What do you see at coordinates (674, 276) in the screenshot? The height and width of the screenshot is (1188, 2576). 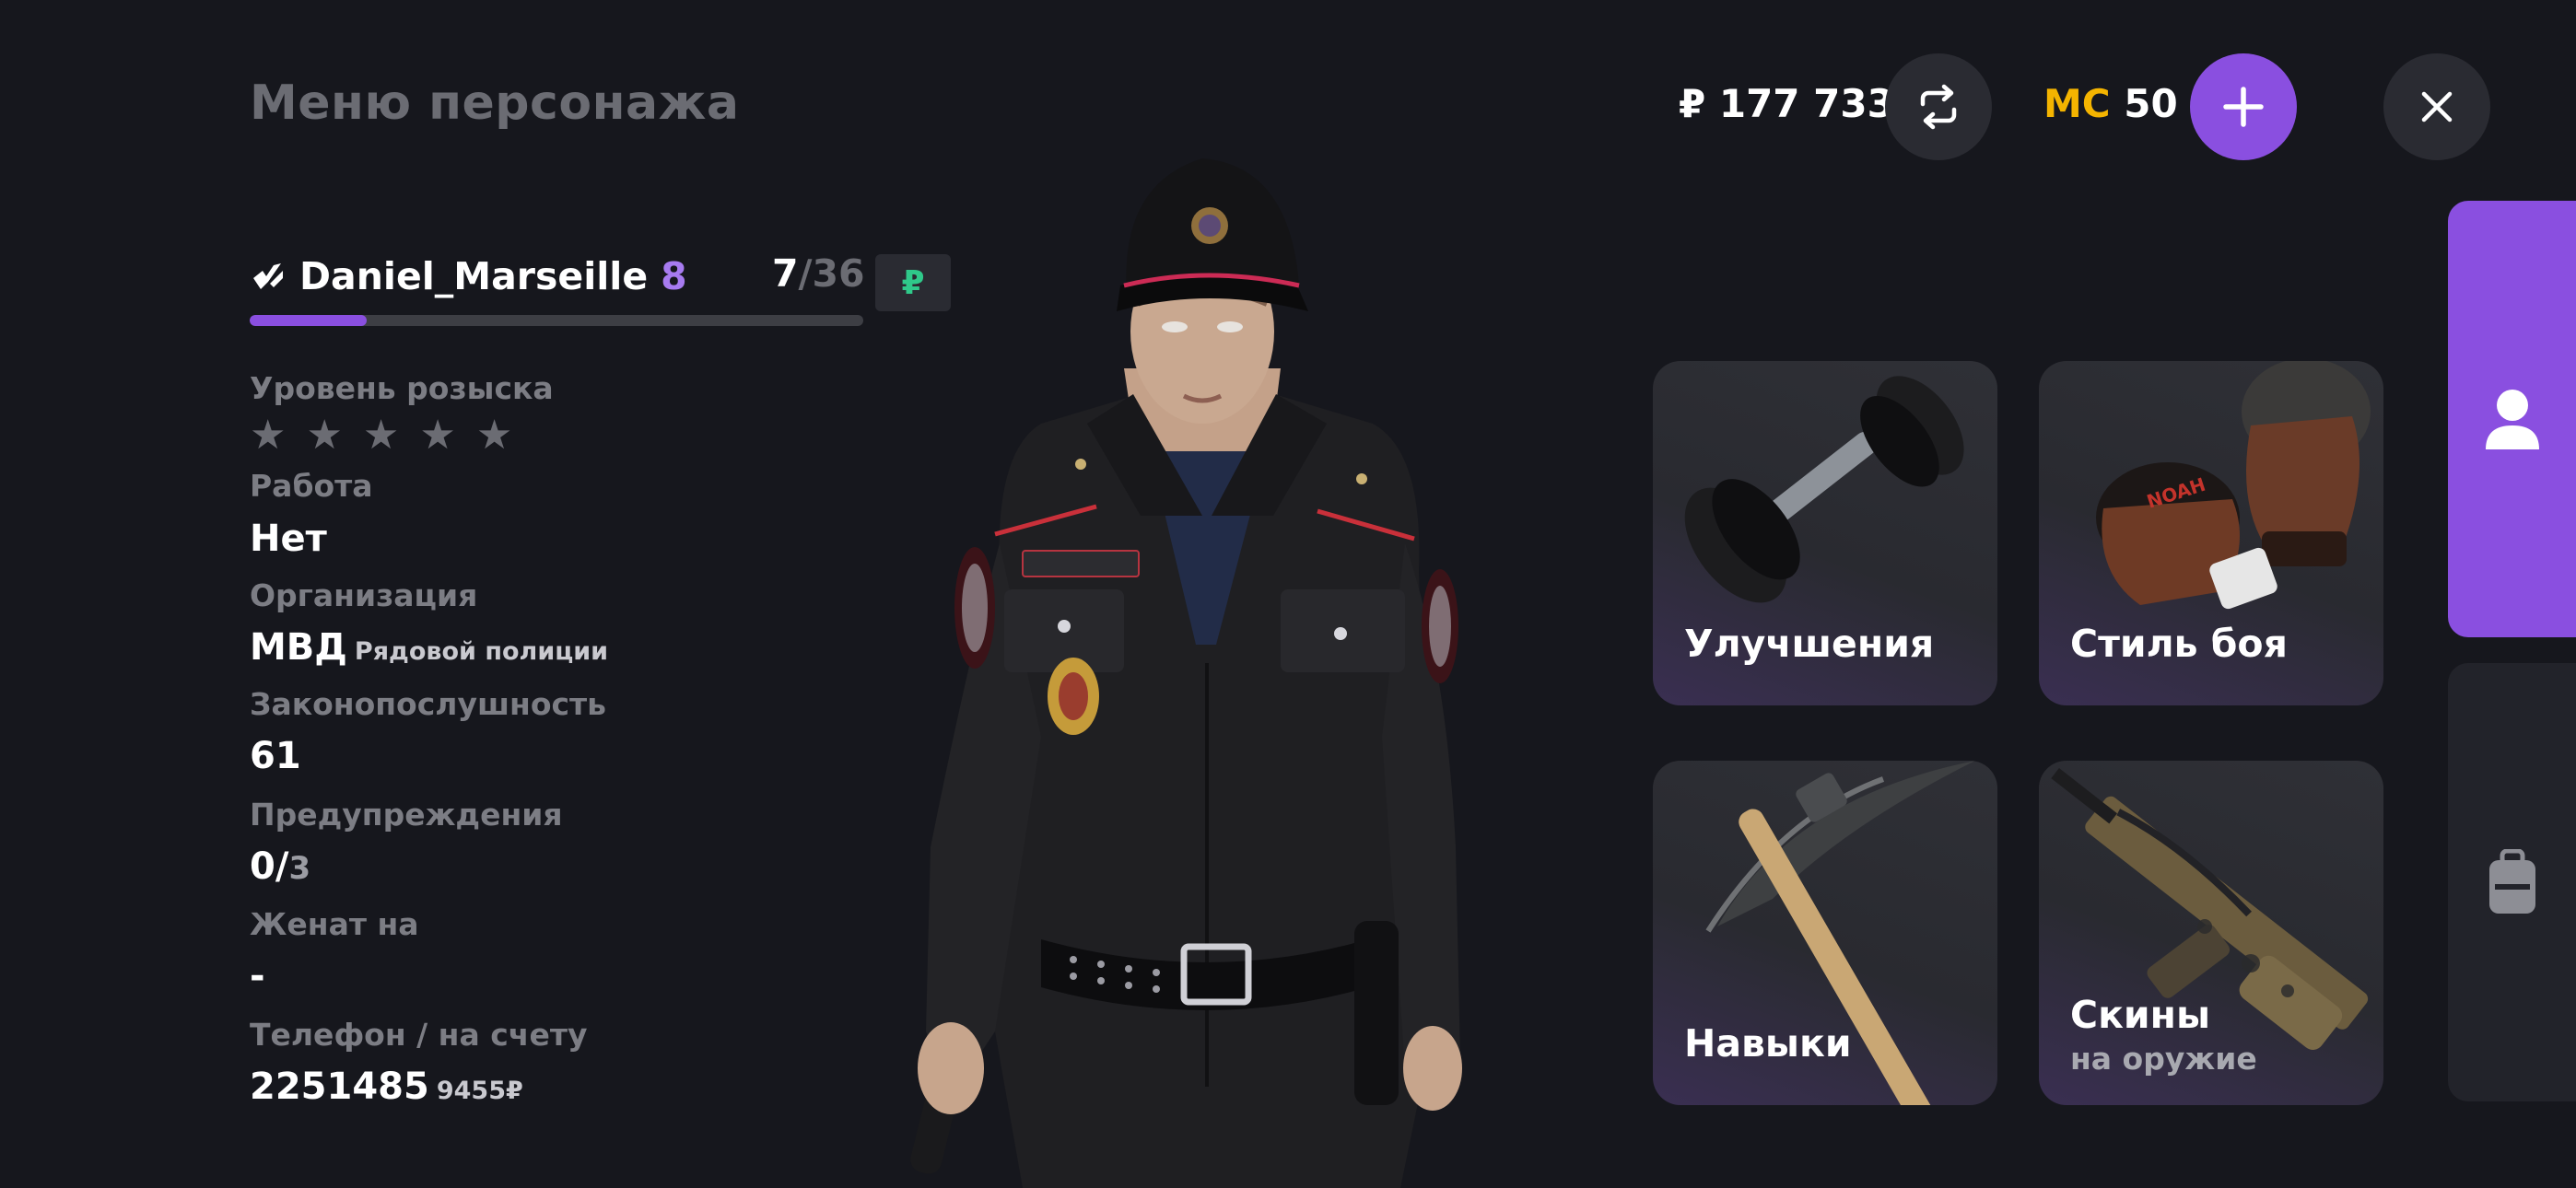 I see `player-level: 8` at bounding box center [674, 276].